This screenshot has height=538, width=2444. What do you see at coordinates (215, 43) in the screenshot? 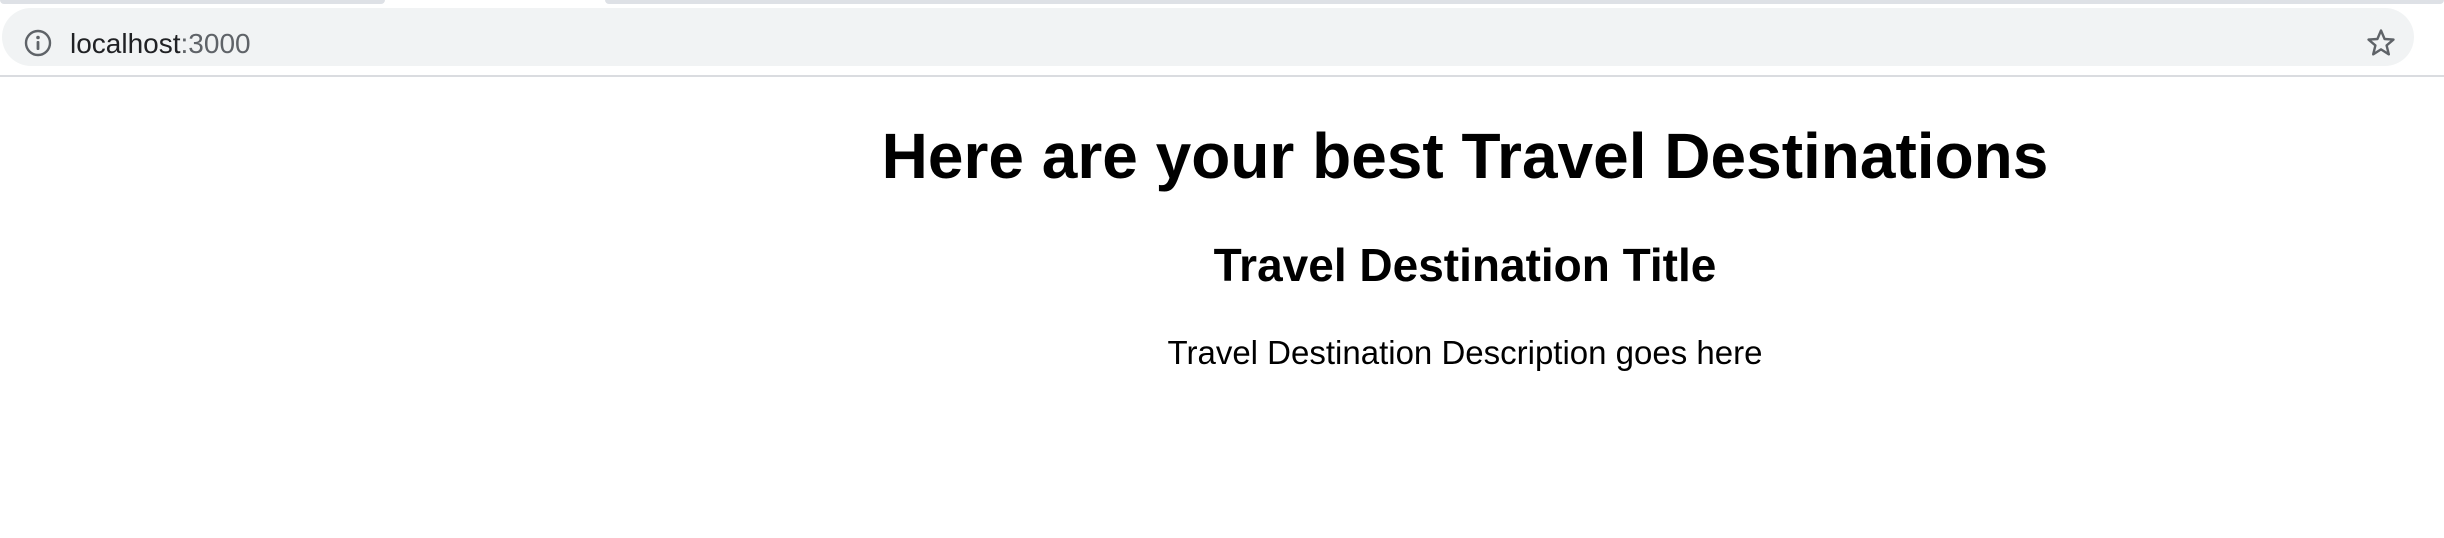
I see `url-port: :3000` at bounding box center [215, 43].